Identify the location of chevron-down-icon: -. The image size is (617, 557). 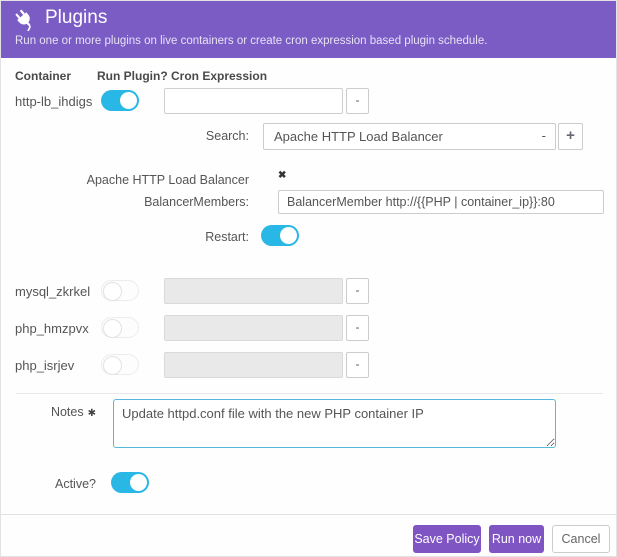
(543, 135).